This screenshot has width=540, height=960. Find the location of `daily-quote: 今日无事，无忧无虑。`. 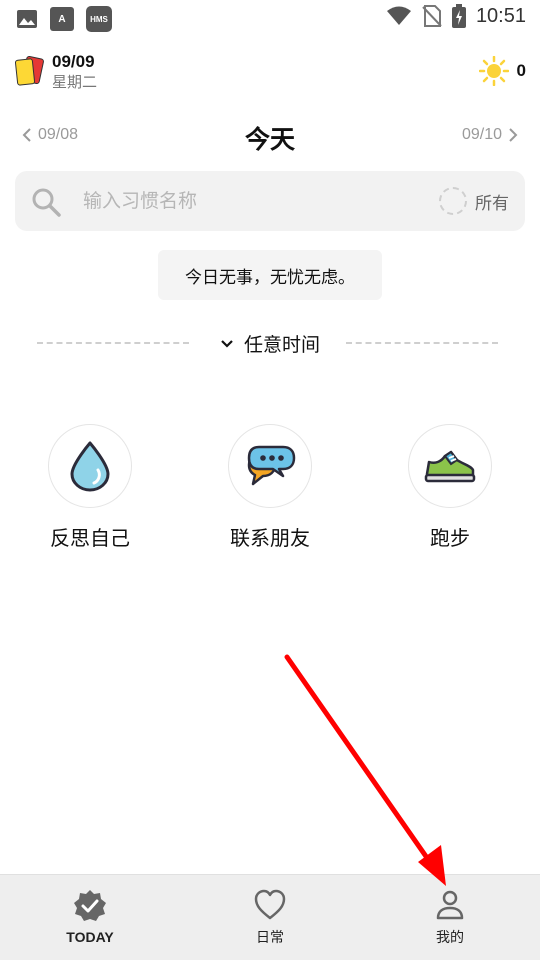

daily-quote: 今日无事，无忧无虑。 is located at coordinates (270, 275).